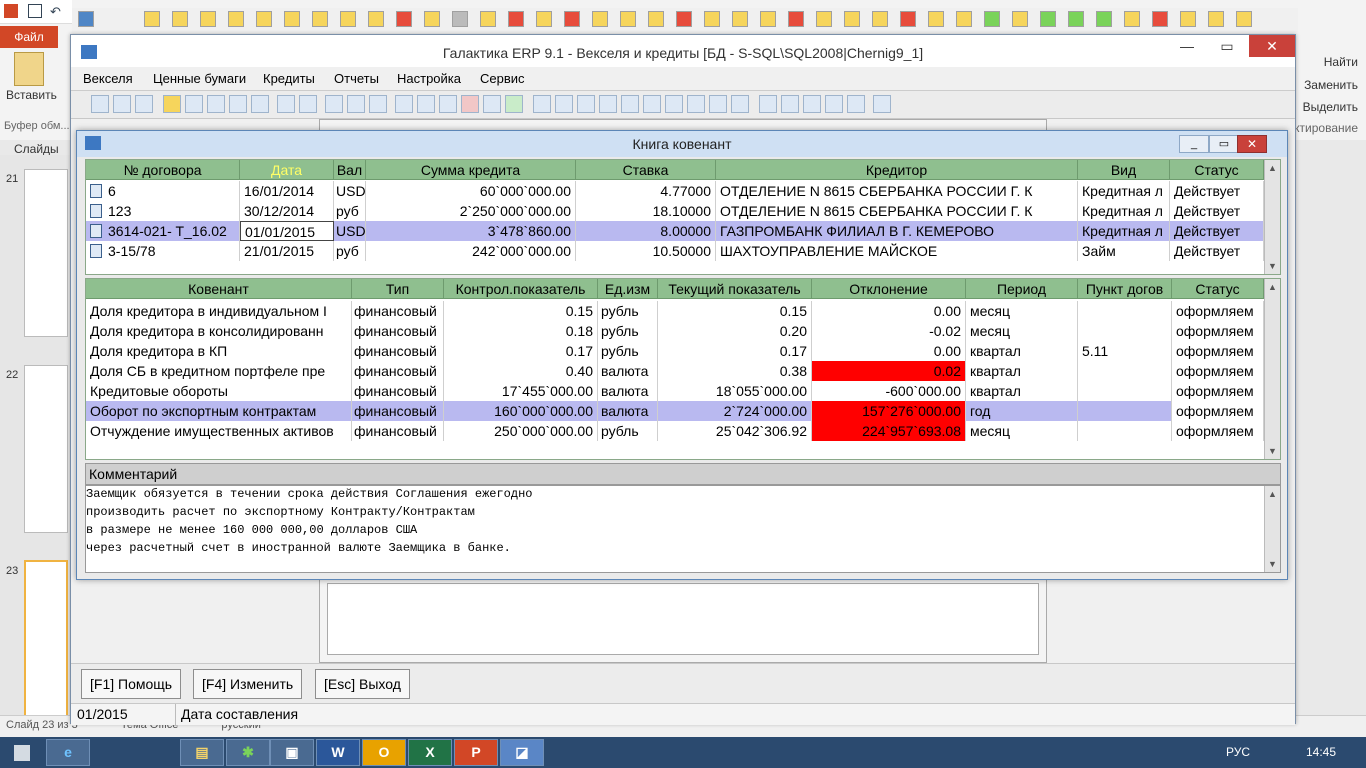 This screenshot has width=1366, height=768. Describe the element at coordinates (1022, 289) in the screenshot. I see `column-period: Период` at that location.